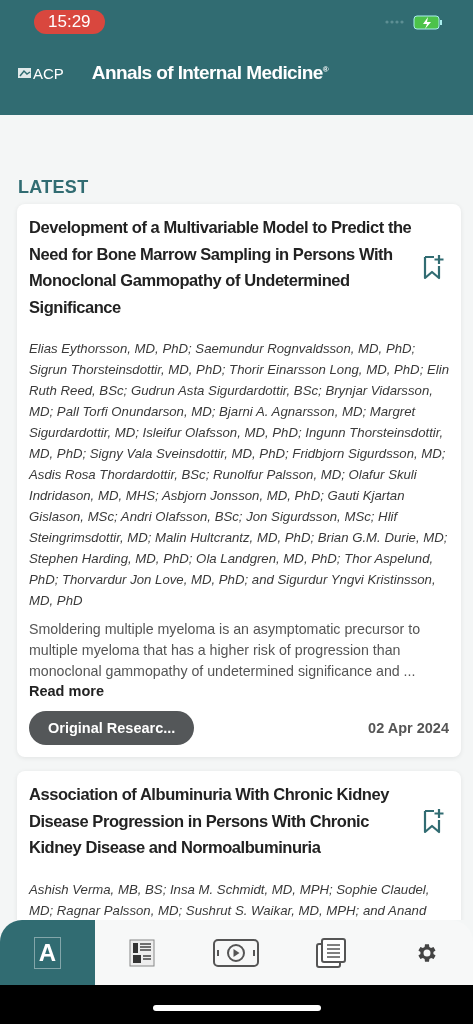  I want to click on article-card, so click(239, 845).